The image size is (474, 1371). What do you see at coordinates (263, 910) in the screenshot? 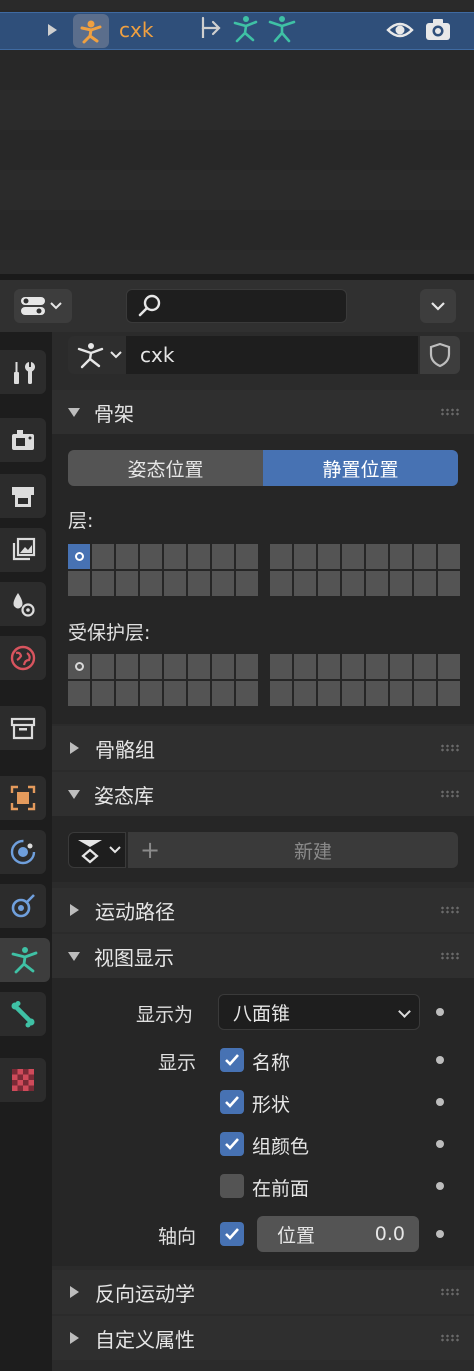
I see `motion-paths-panel-header: 运动路径` at bounding box center [263, 910].